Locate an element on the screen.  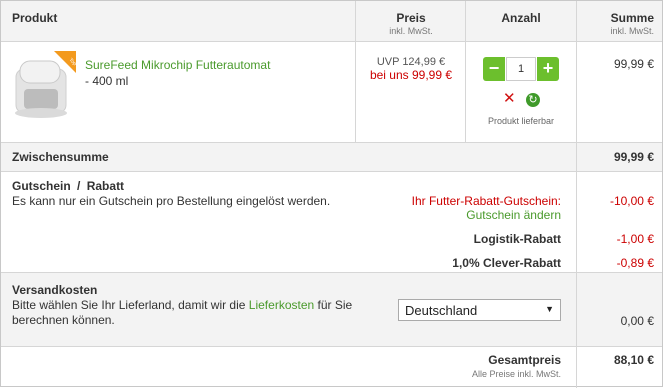
remove-item-icon: ✕ is located at coordinates (509, 98).